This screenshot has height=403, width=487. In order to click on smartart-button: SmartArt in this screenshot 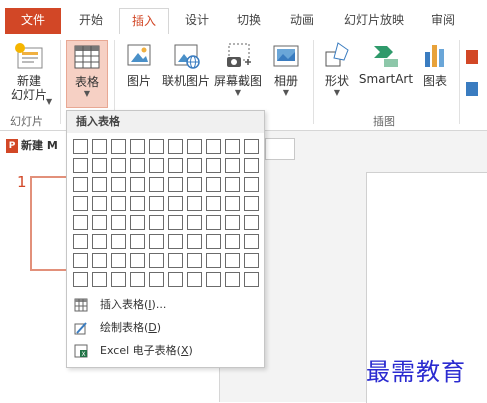, I will do `click(386, 70)`.